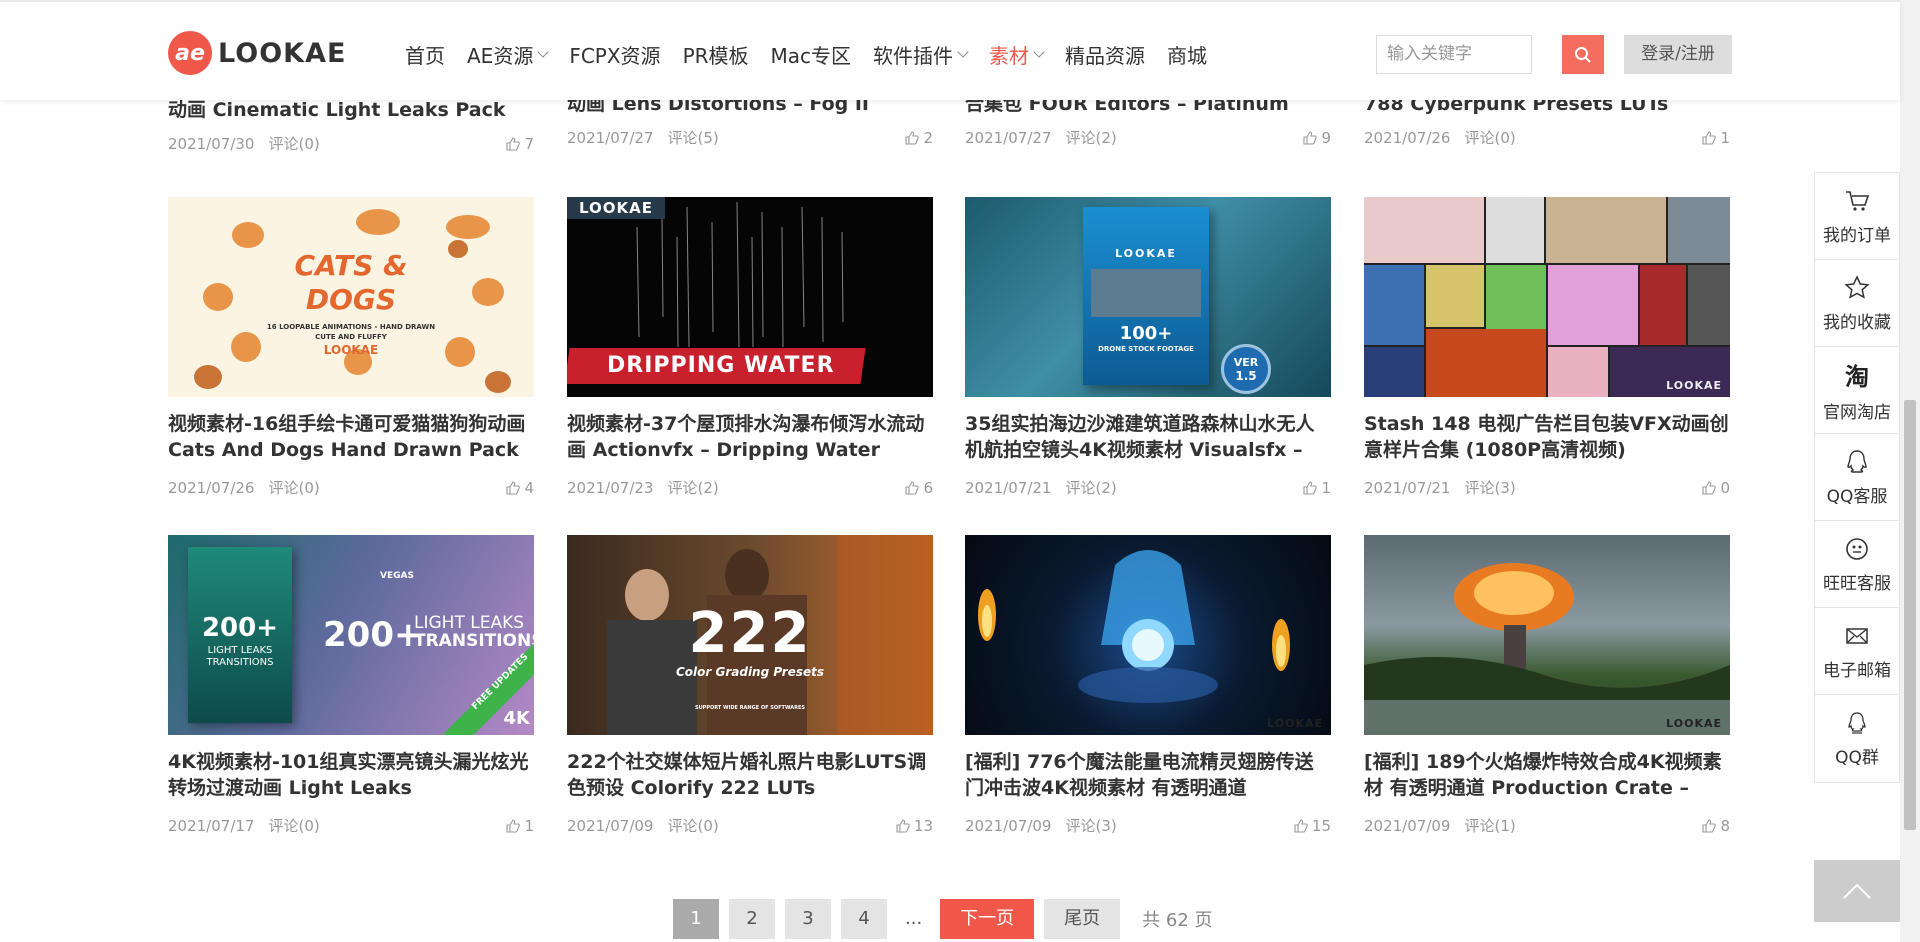 This screenshot has width=1920, height=942. Describe the element at coordinates (1678, 54) in the screenshot. I see `login-button: 登录/注册` at that location.